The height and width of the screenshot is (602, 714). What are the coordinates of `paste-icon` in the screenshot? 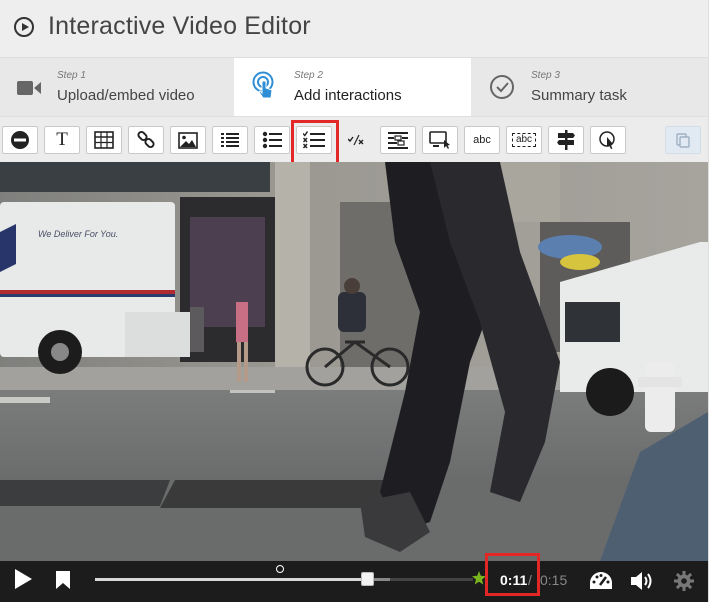 It's located at (683, 140).